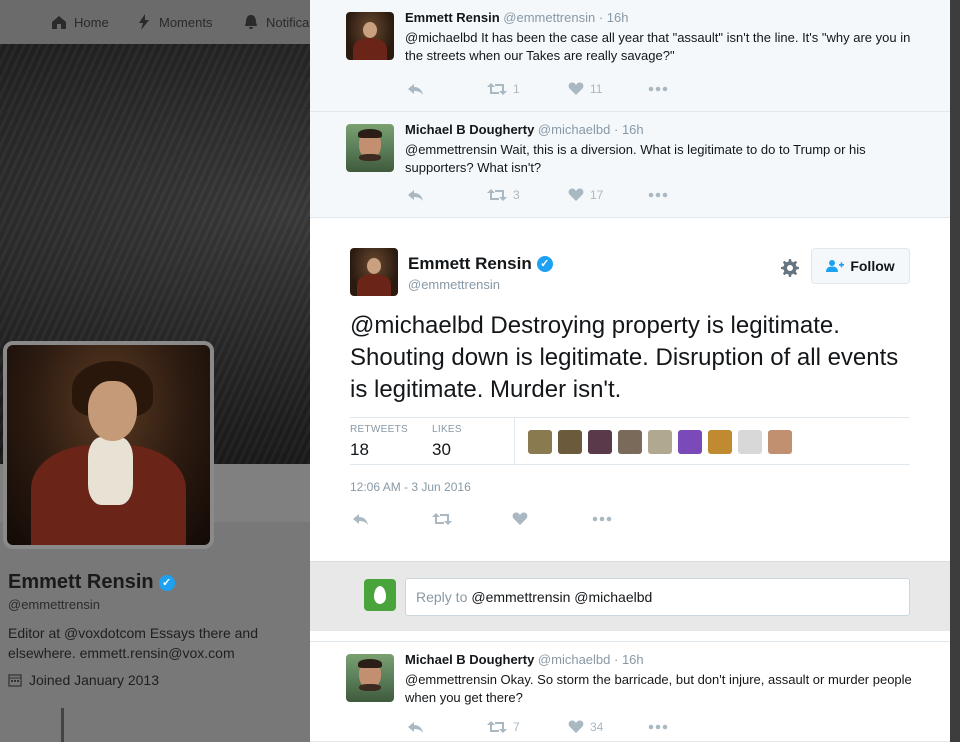 The width and height of the screenshot is (960, 742). What do you see at coordinates (527, 195) in the screenshot?
I see `retweet-button: 3` at bounding box center [527, 195].